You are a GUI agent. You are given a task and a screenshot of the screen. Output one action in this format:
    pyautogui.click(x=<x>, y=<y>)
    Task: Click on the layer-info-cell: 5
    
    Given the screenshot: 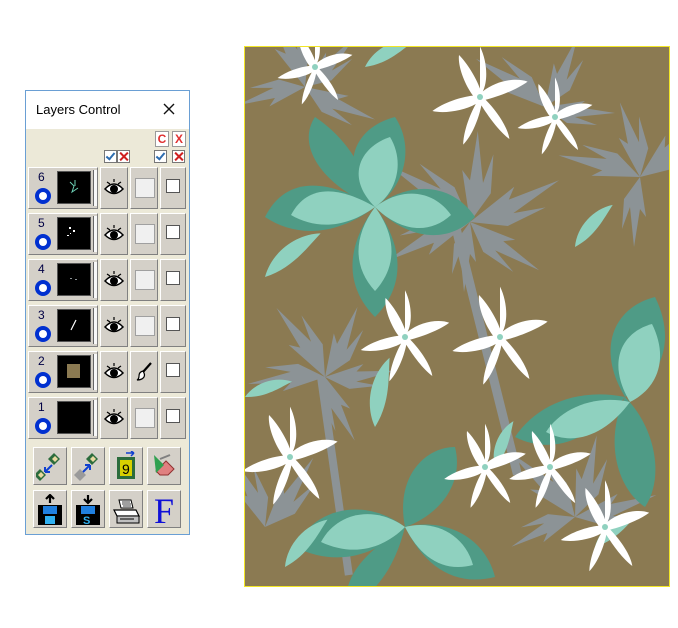 What is the action you would take?
    pyautogui.click(x=63, y=234)
    